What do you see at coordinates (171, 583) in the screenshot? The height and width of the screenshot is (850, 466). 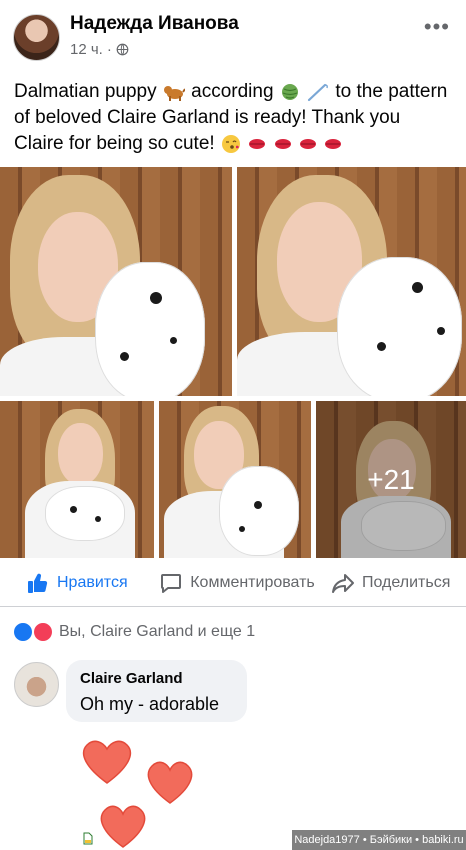 I see `comment-bubble-icon` at bounding box center [171, 583].